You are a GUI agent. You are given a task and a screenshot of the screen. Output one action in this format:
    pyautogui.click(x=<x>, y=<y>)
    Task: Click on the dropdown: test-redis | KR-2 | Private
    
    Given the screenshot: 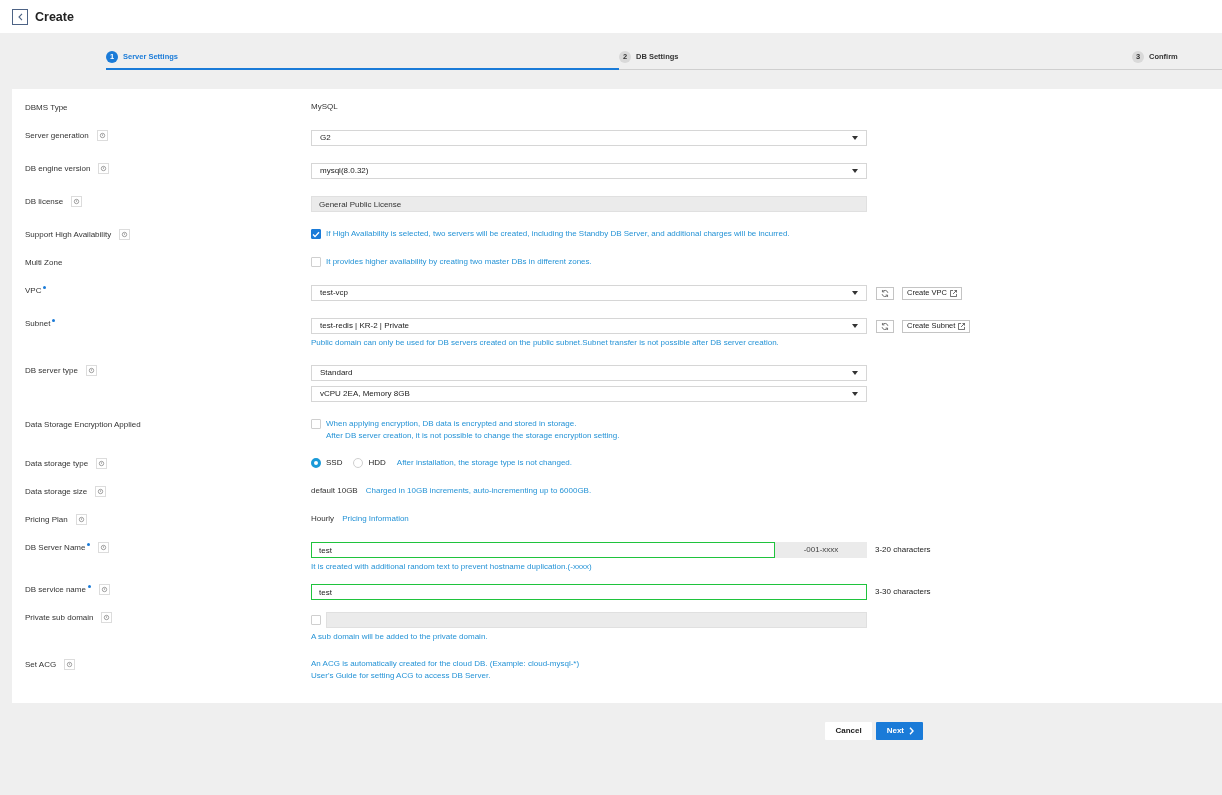 What is the action you would take?
    pyautogui.click(x=589, y=326)
    